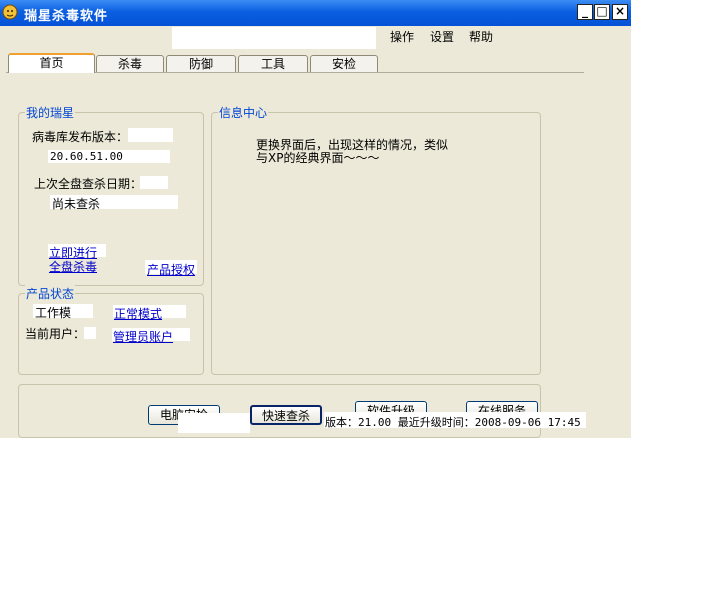 The height and width of the screenshot is (611, 713). I want to click on window-title: 瑞星杀毒软件, so click(66, 16).